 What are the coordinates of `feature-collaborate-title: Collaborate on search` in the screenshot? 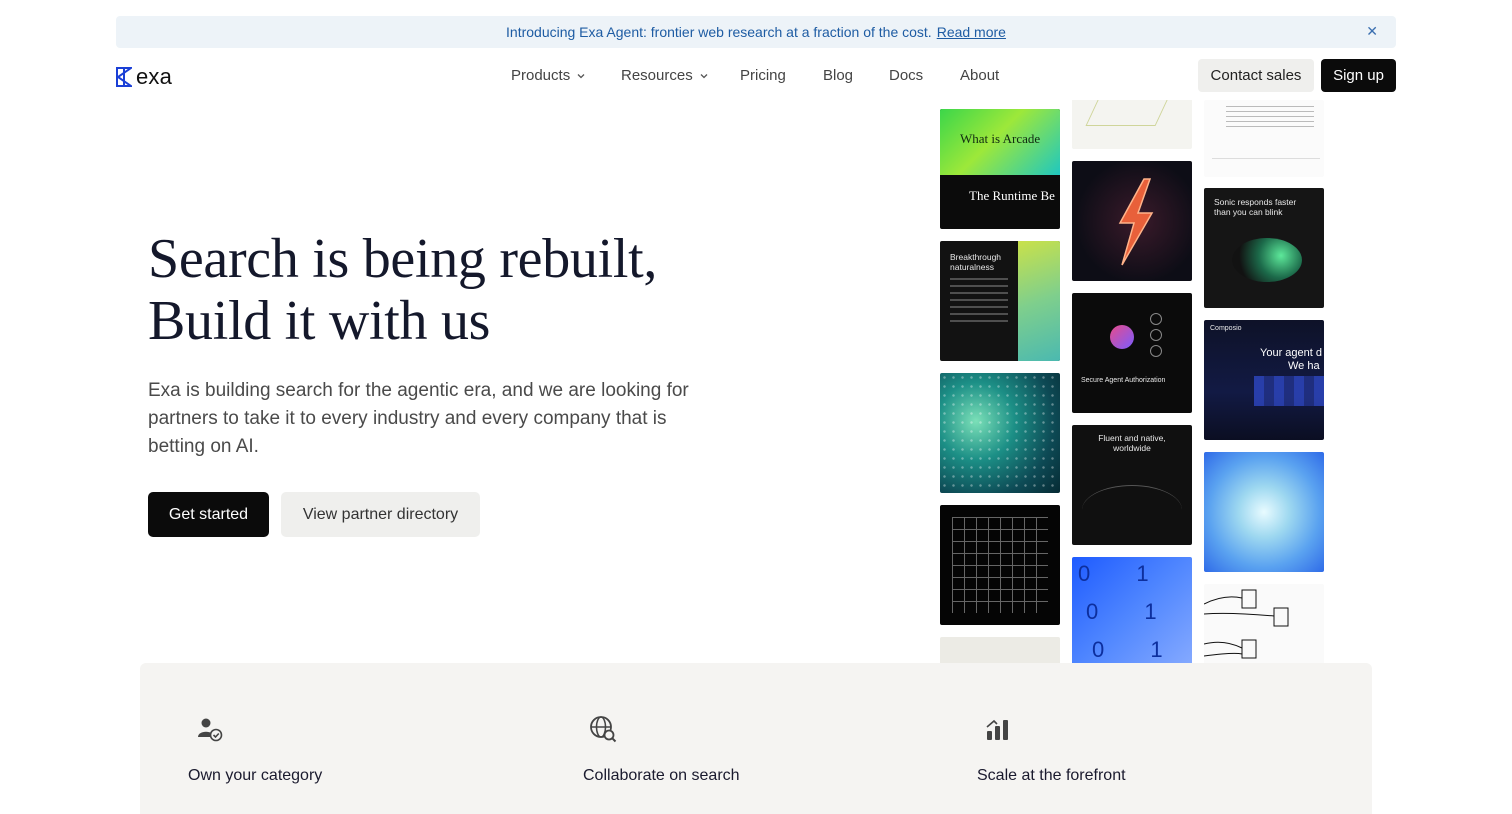 It's located at (661, 775).